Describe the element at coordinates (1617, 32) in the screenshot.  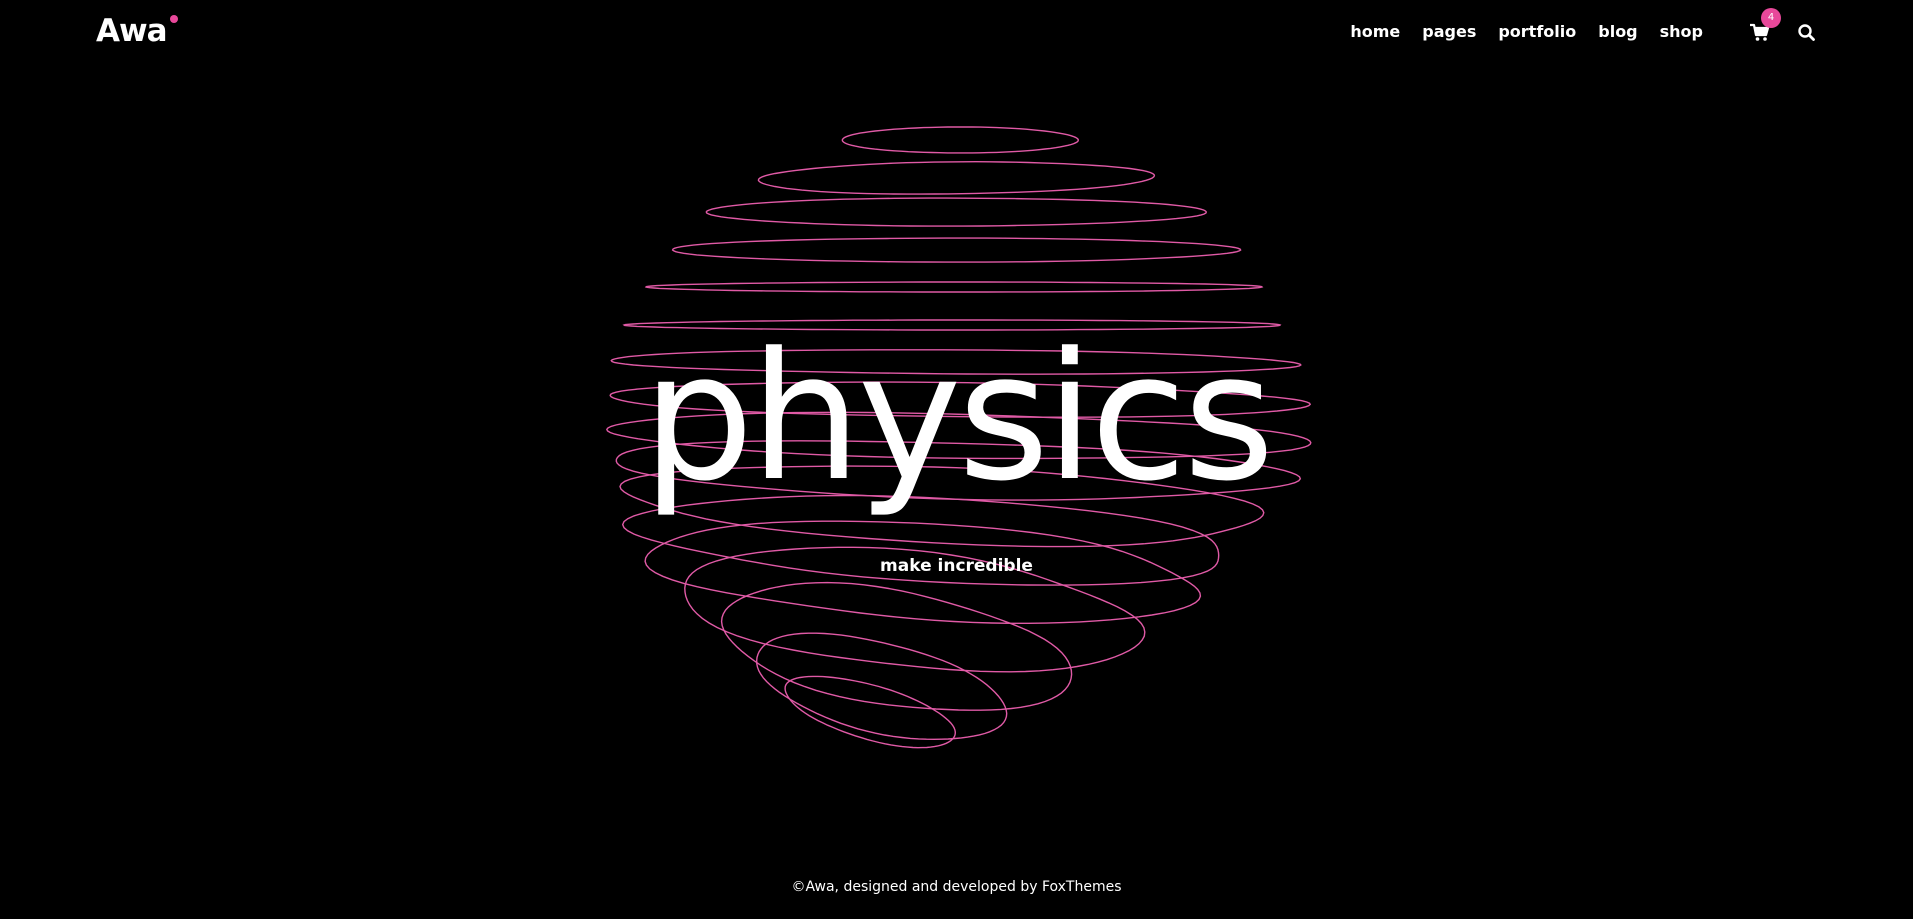
I see `nav-item-blog: blog` at that location.